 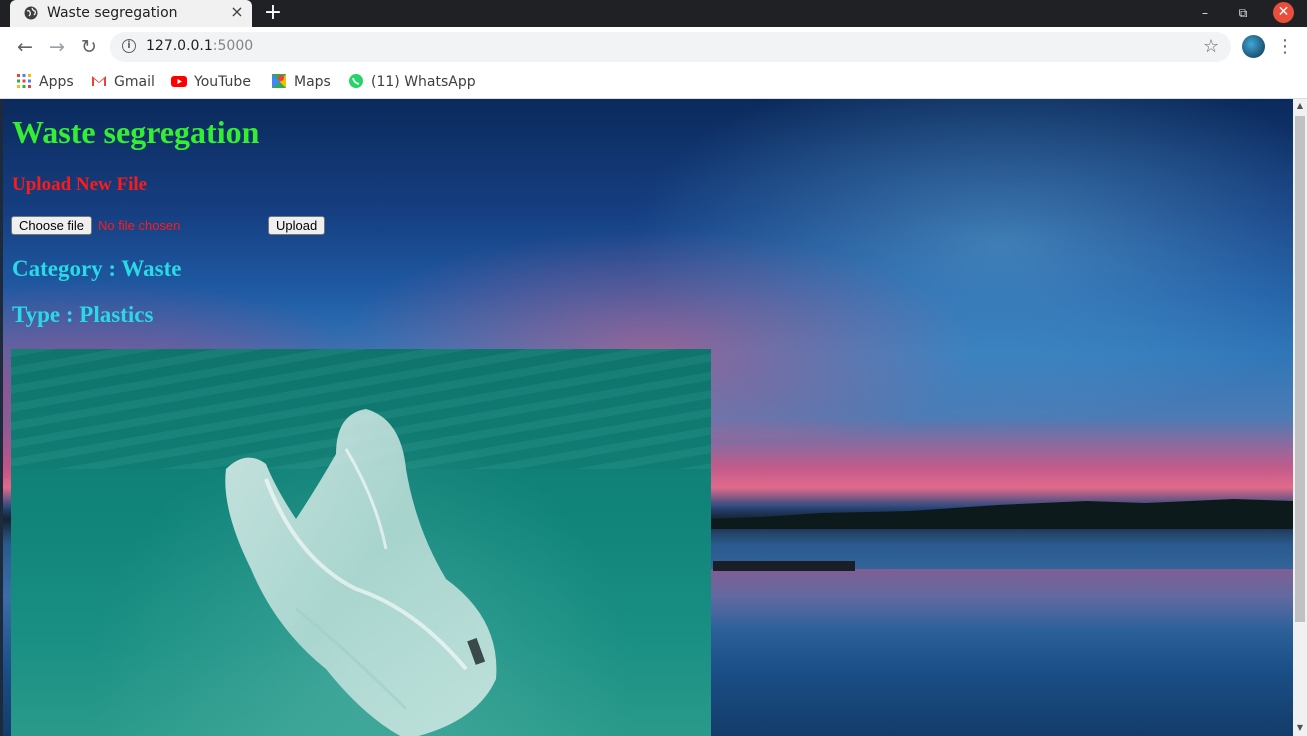 I want to click on bookmark-label: Maps, so click(x=312, y=82).